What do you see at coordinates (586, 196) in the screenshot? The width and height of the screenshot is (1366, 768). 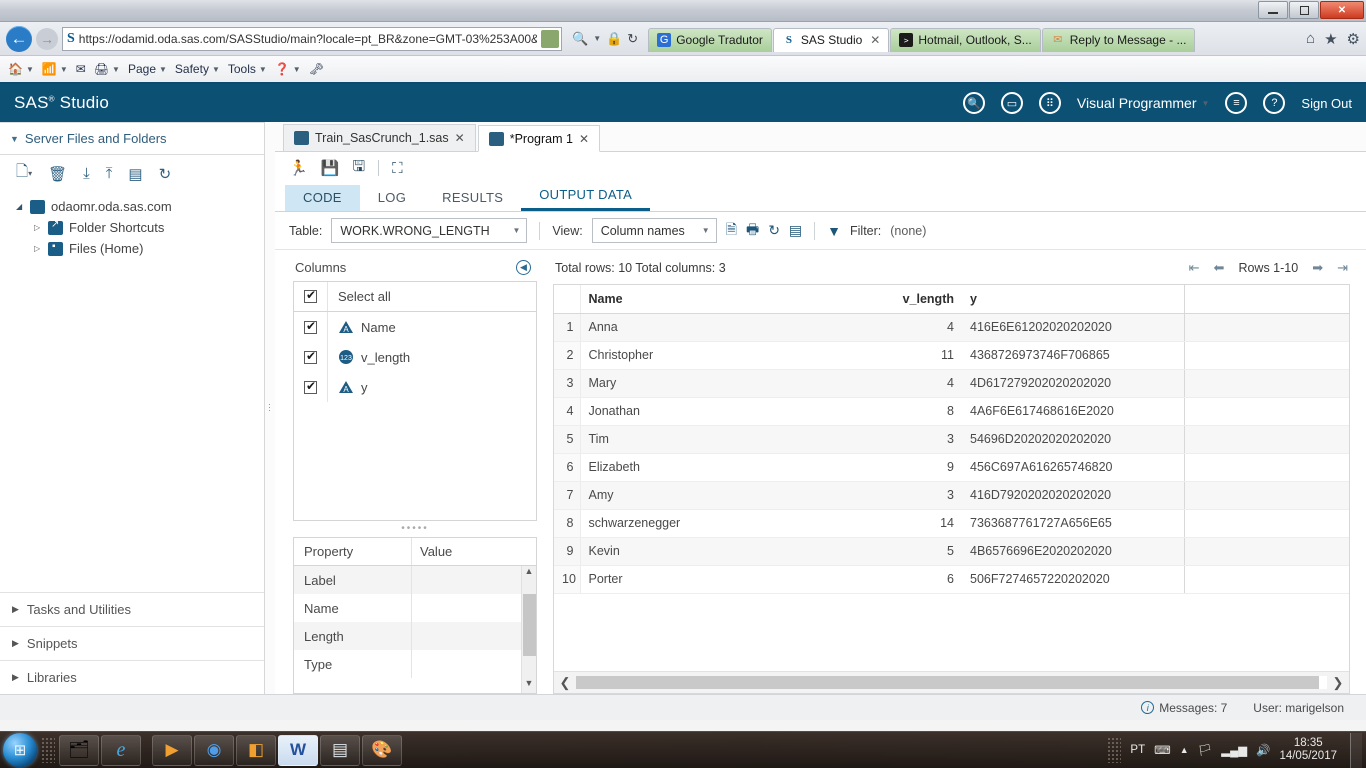 I see `tab-output-data: OUTPUT DATA` at bounding box center [586, 196].